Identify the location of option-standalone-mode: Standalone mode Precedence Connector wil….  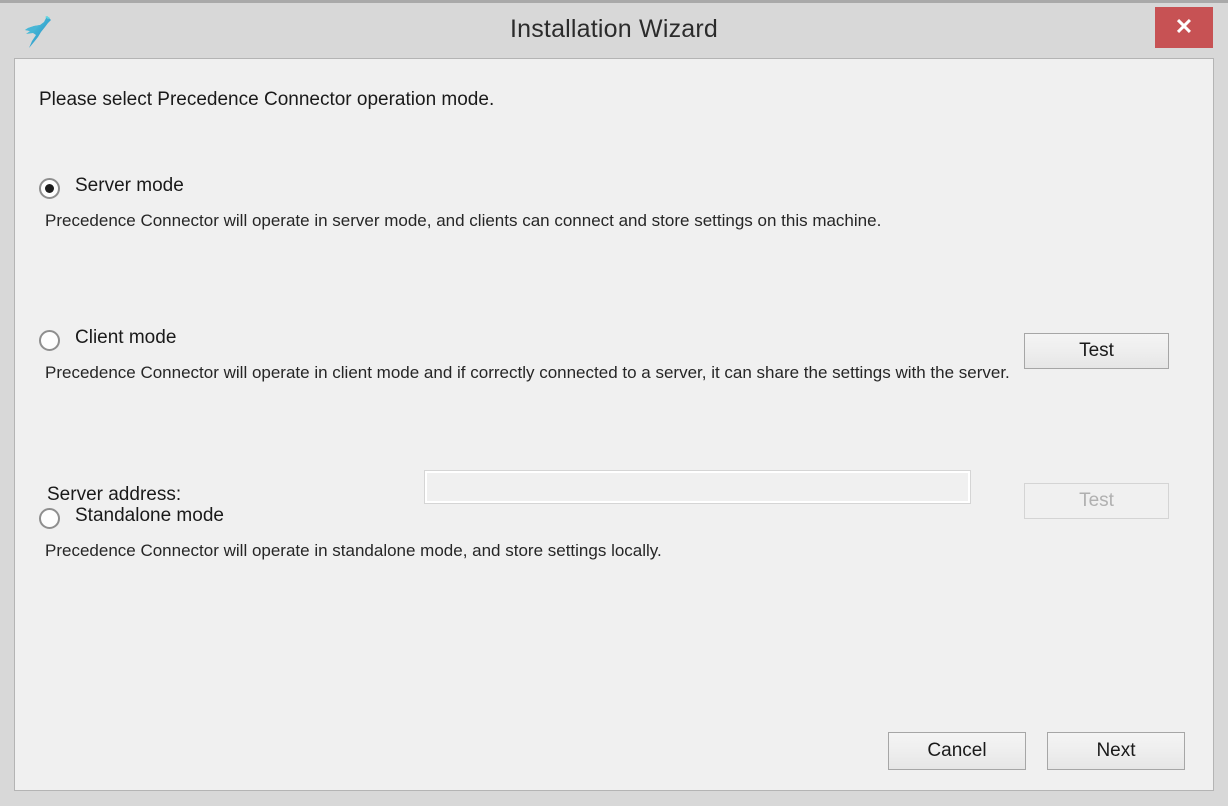
(614, 532).